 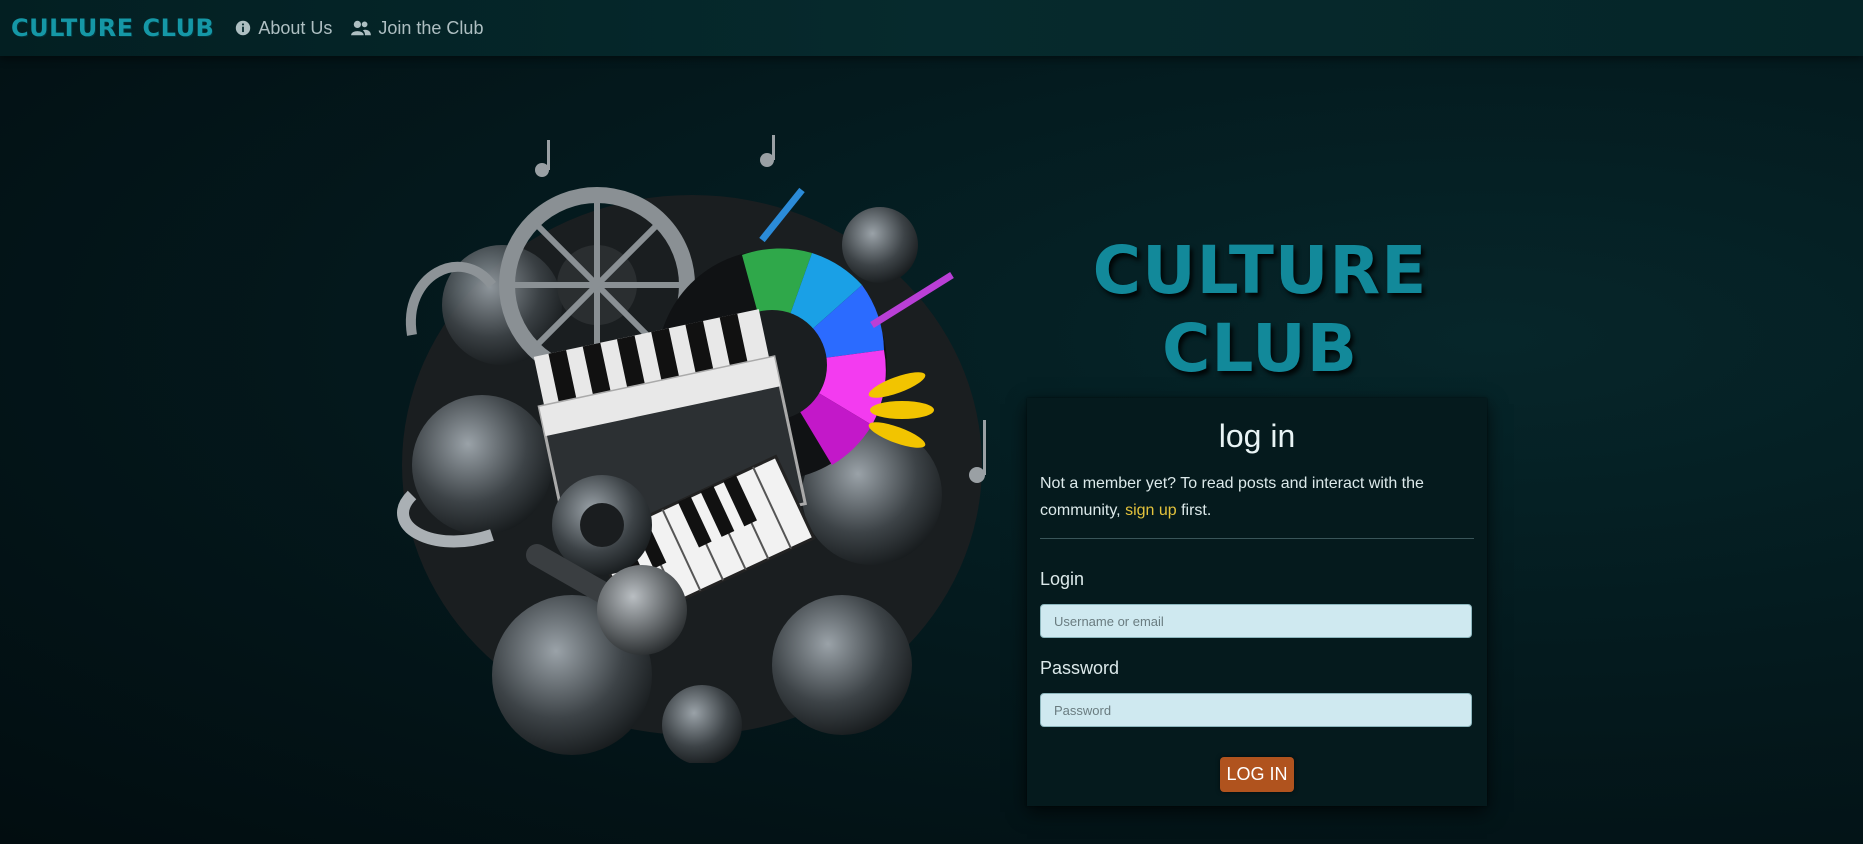 What do you see at coordinates (1256, 710) in the screenshot?
I see `password-input` at bounding box center [1256, 710].